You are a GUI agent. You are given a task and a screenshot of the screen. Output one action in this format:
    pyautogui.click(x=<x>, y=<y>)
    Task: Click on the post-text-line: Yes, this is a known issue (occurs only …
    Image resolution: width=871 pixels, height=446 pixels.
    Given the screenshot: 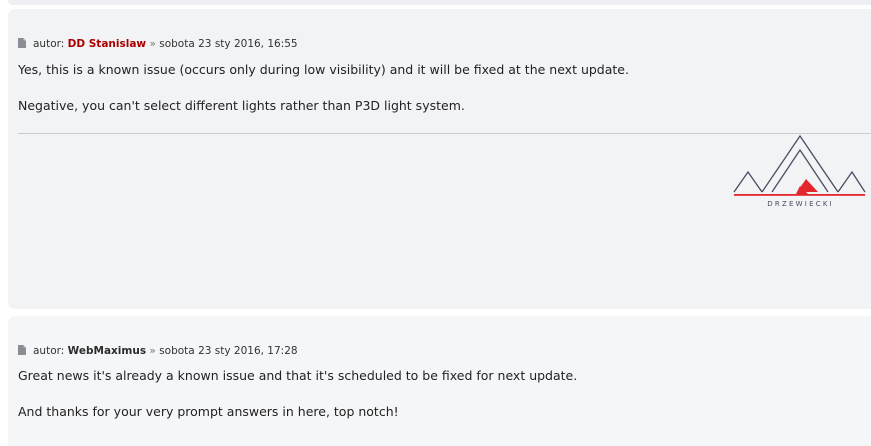 What is the action you would take?
    pyautogui.click(x=323, y=69)
    